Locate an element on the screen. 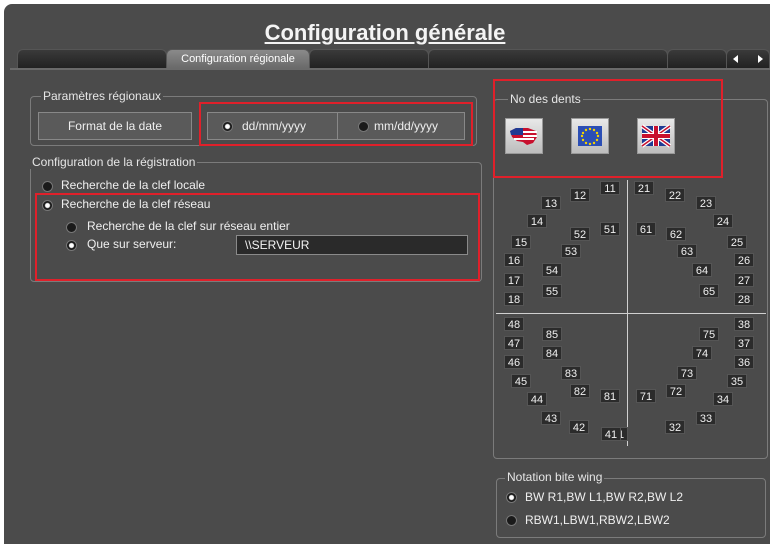  local-key-label: Recherche de la clef locale is located at coordinates (133, 185).